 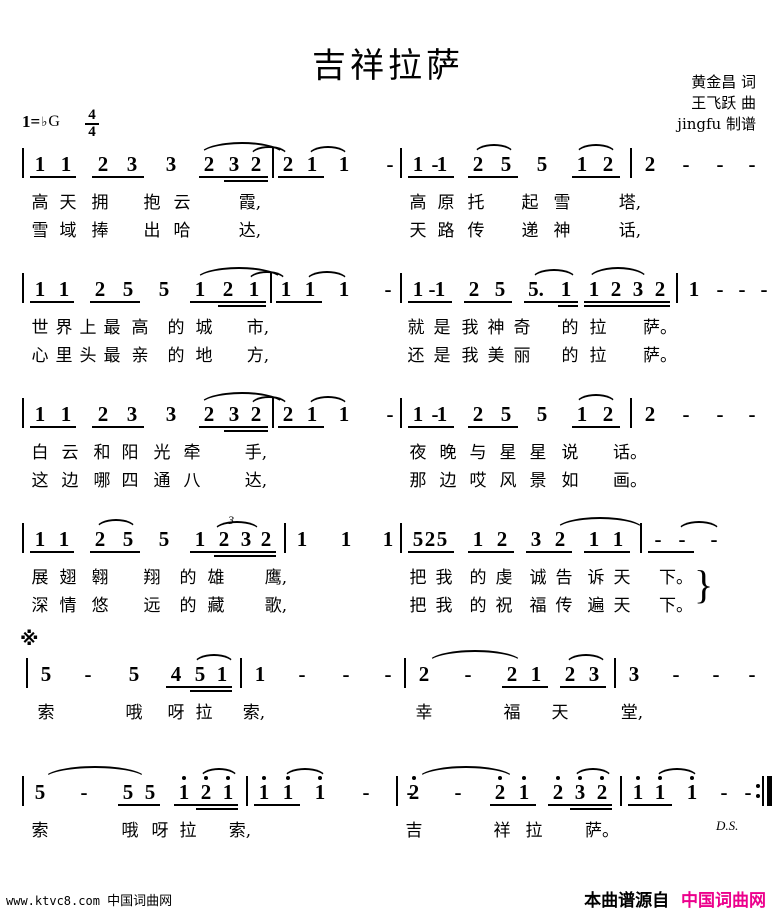 I want to click on lyric: 最, so click(x=112, y=328).